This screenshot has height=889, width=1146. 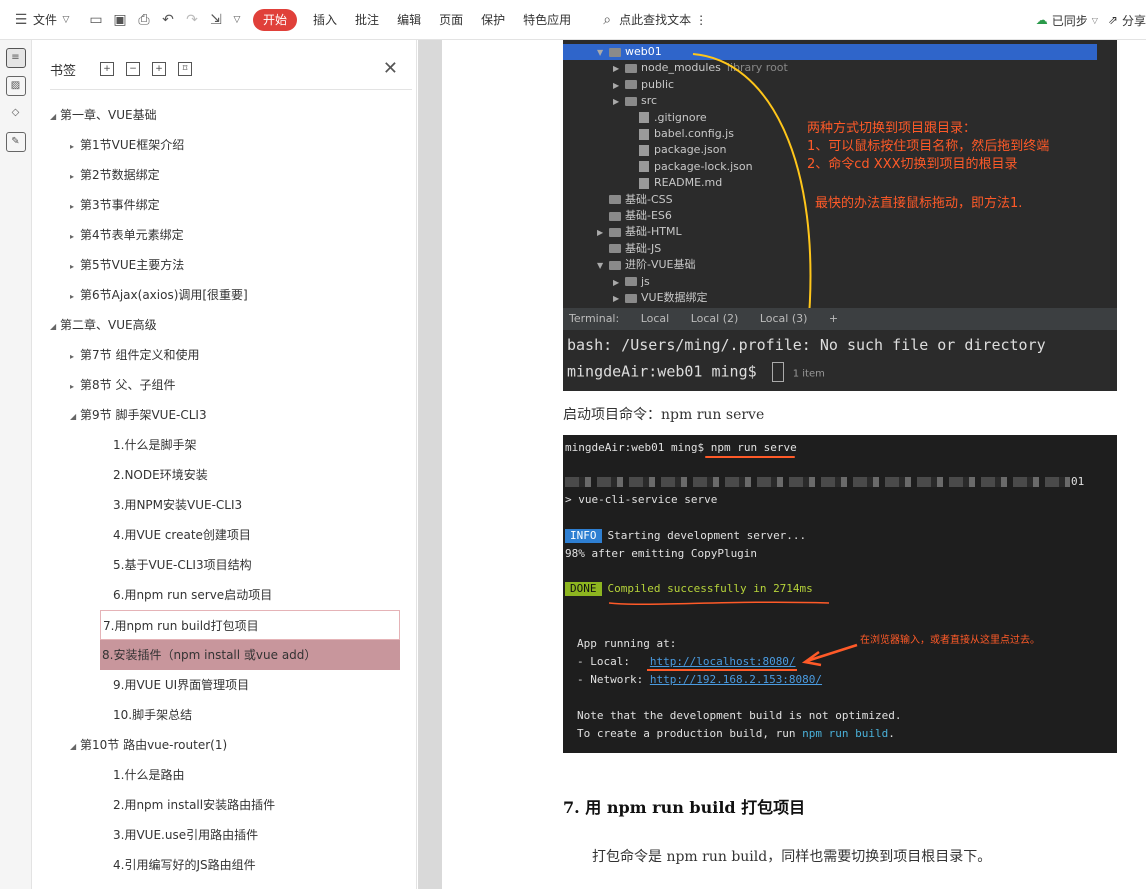 I want to click on bookmark-item: ▸ 第1节VUE框架介绍, so click(x=217, y=145).